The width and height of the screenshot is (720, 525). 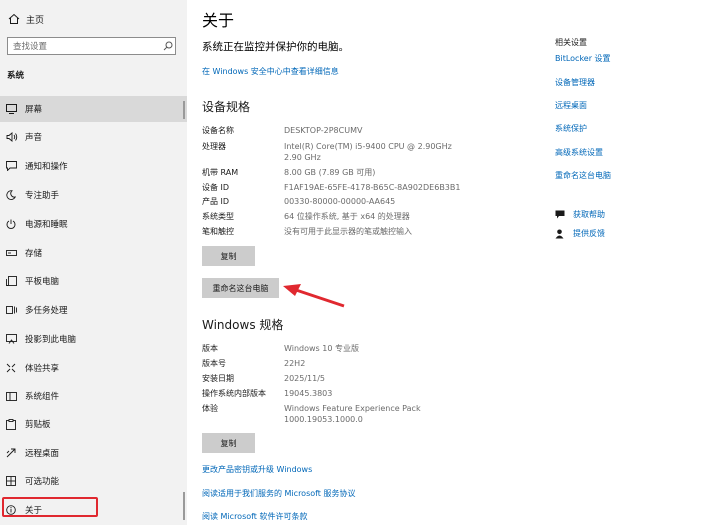 What do you see at coordinates (340, 201) in the screenshot?
I see `spec-value: 00330-80000-00000-AA645` at bounding box center [340, 201].